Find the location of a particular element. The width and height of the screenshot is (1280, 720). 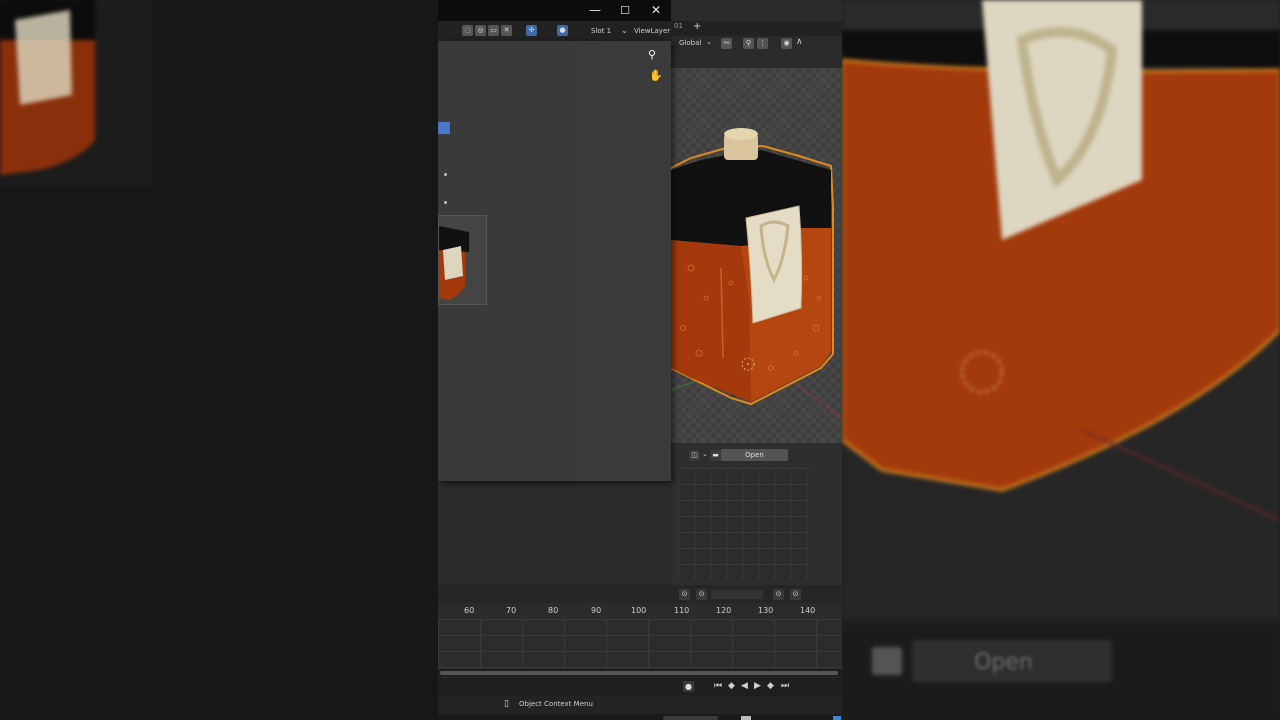

camera-icon: ◫ is located at coordinates (694, 455).